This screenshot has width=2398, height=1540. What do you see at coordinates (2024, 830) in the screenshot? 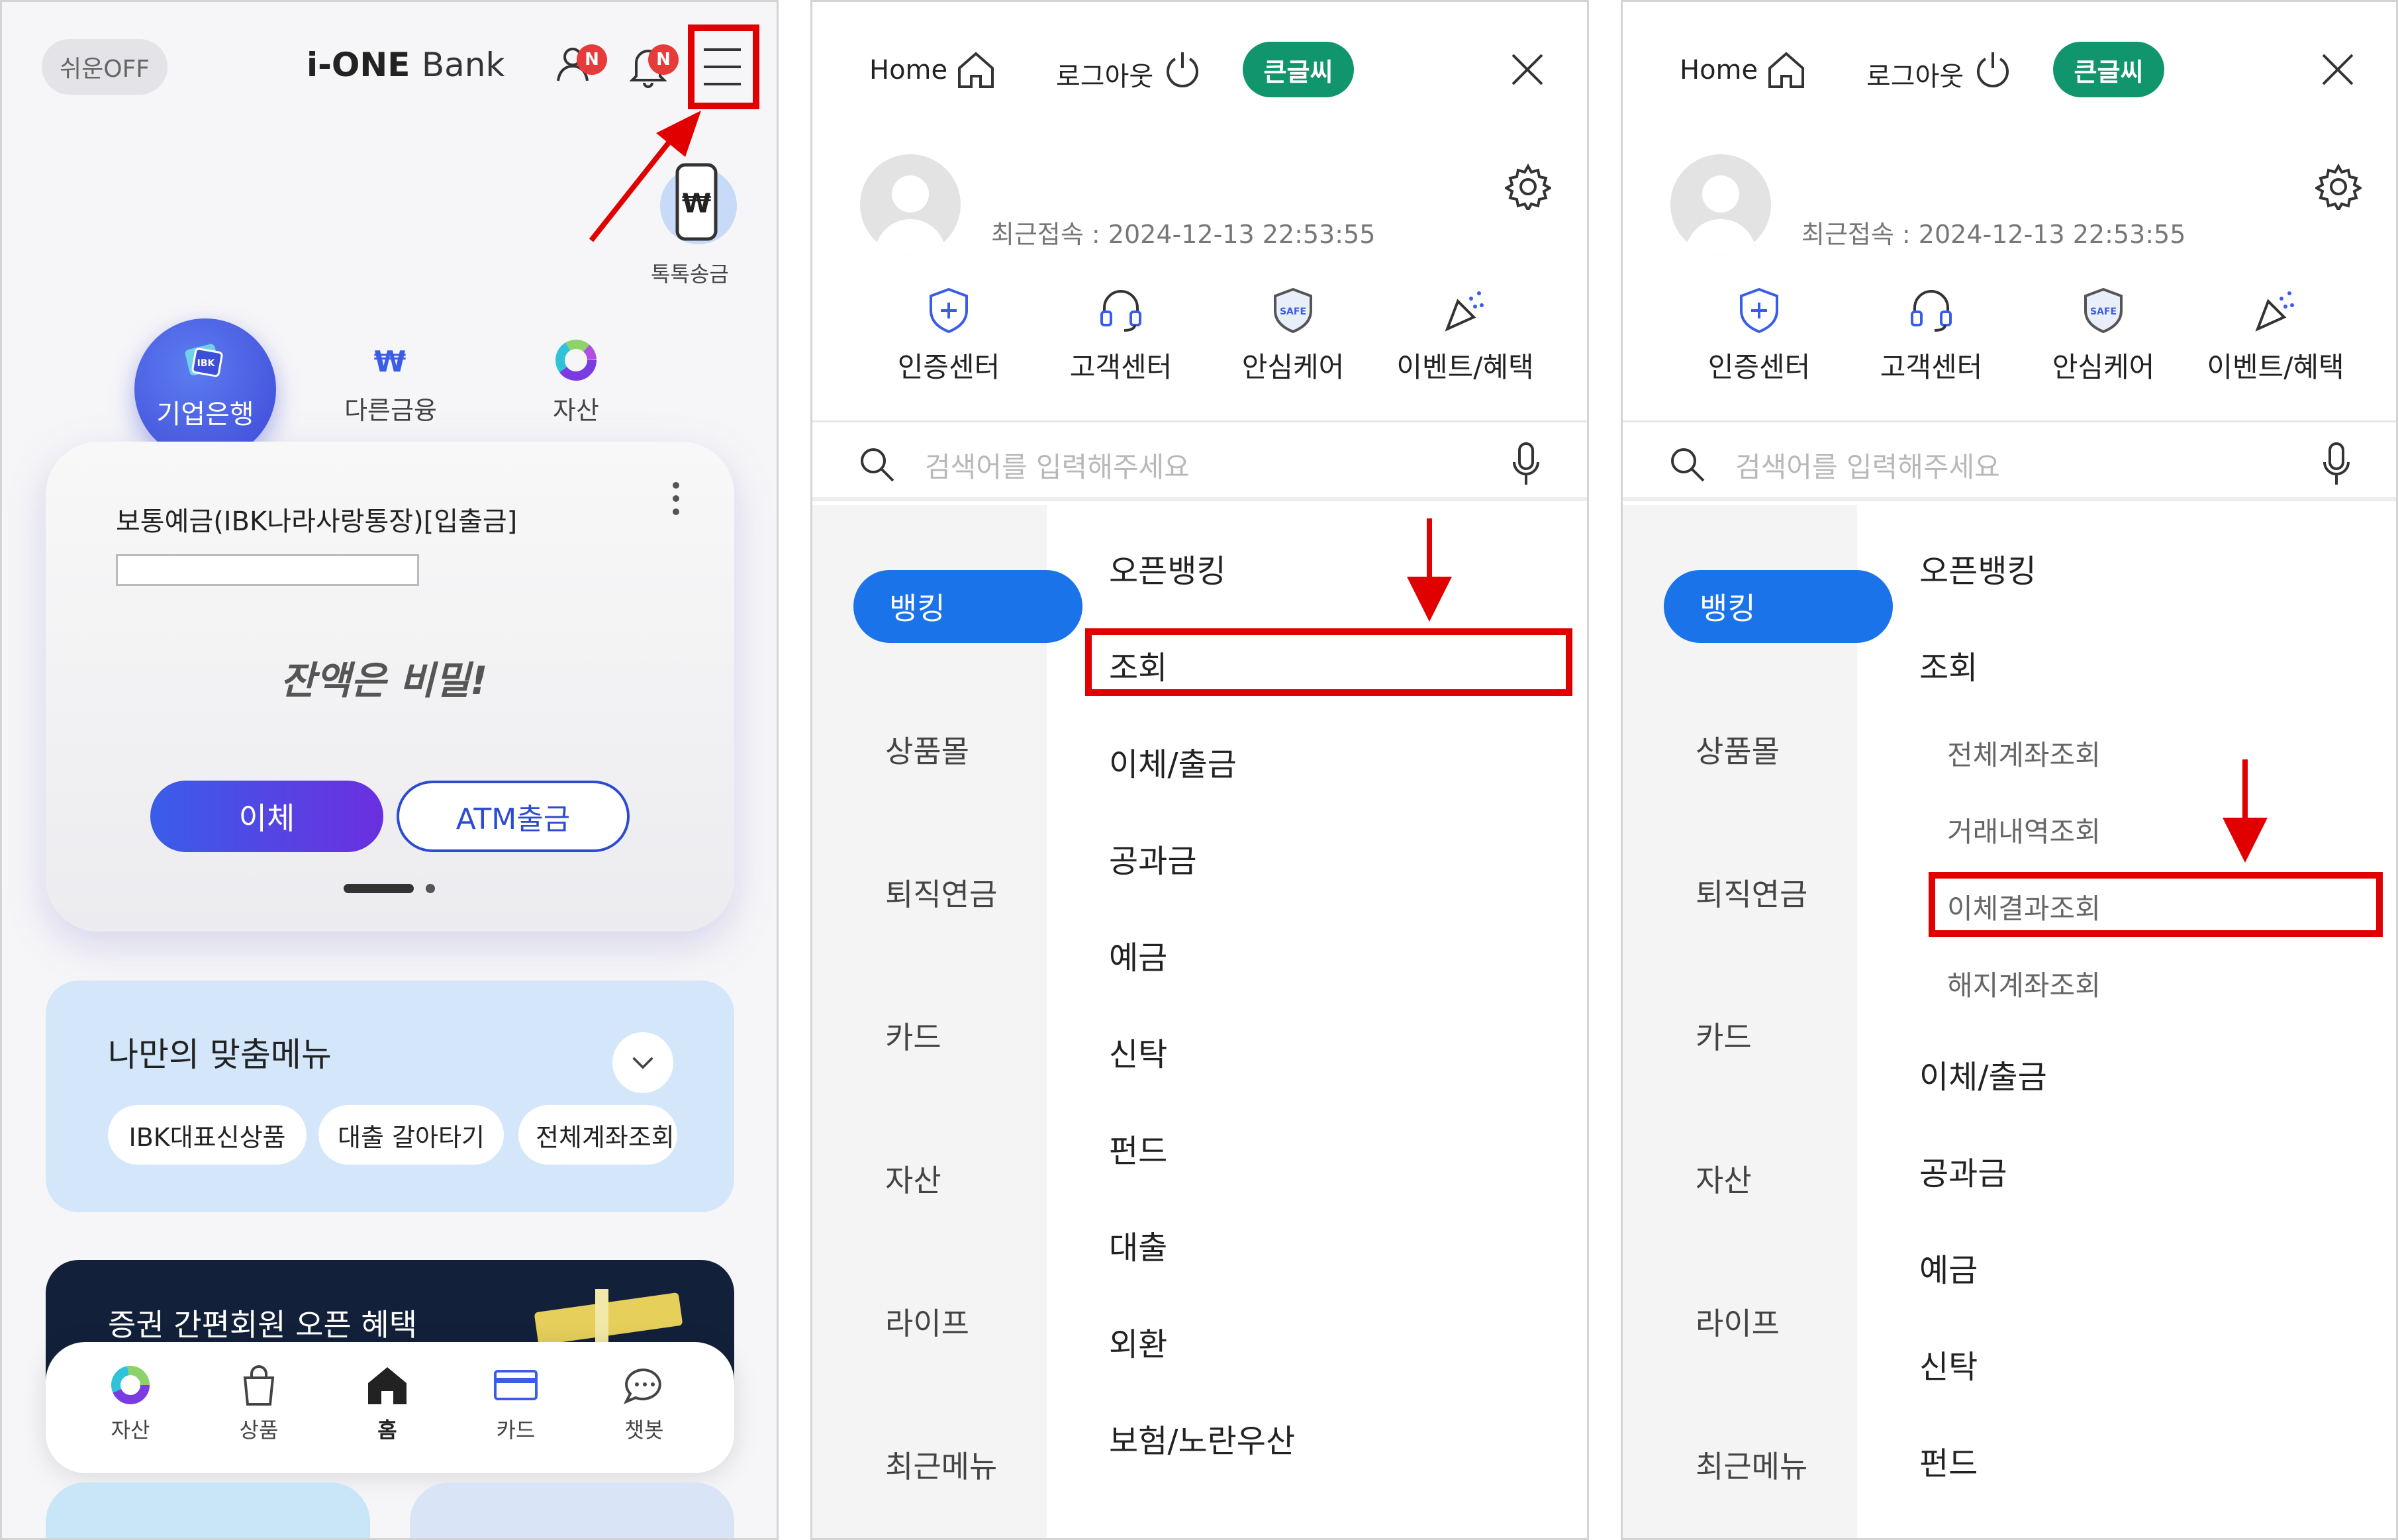
I see `submenu-item: 거래내역조회` at bounding box center [2024, 830].